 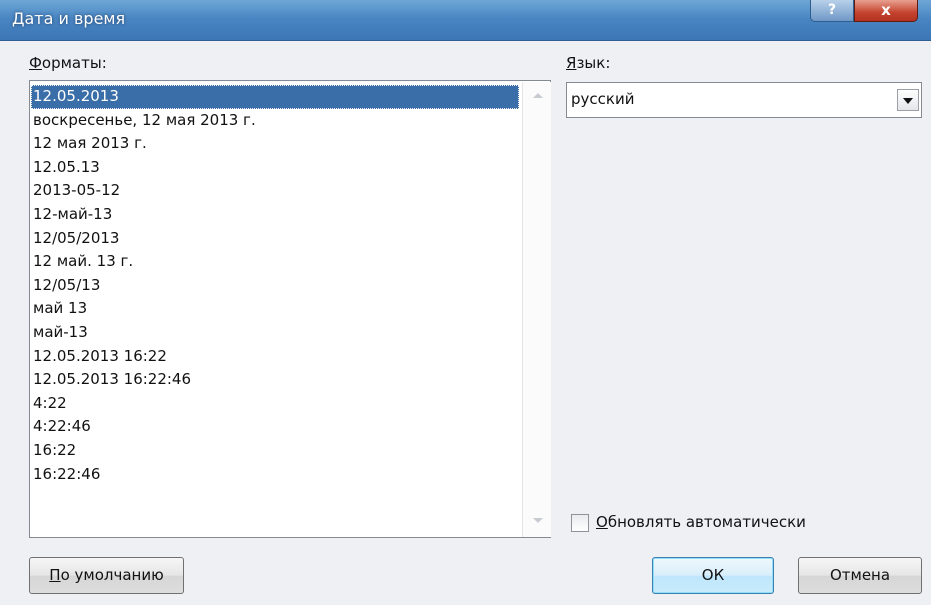 I want to click on formats-label: Форматы:, so click(x=68, y=63).